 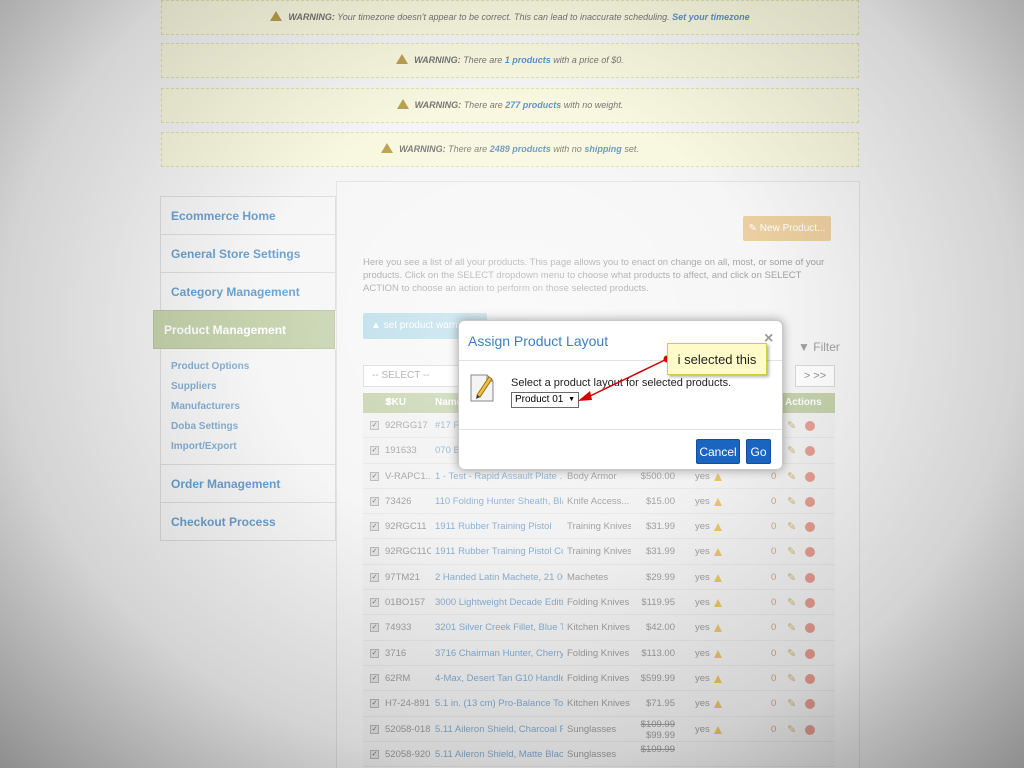 What do you see at coordinates (603, 149) in the screenshot?
I see `shipping-link: shipping` at bounding box center [603, 149].